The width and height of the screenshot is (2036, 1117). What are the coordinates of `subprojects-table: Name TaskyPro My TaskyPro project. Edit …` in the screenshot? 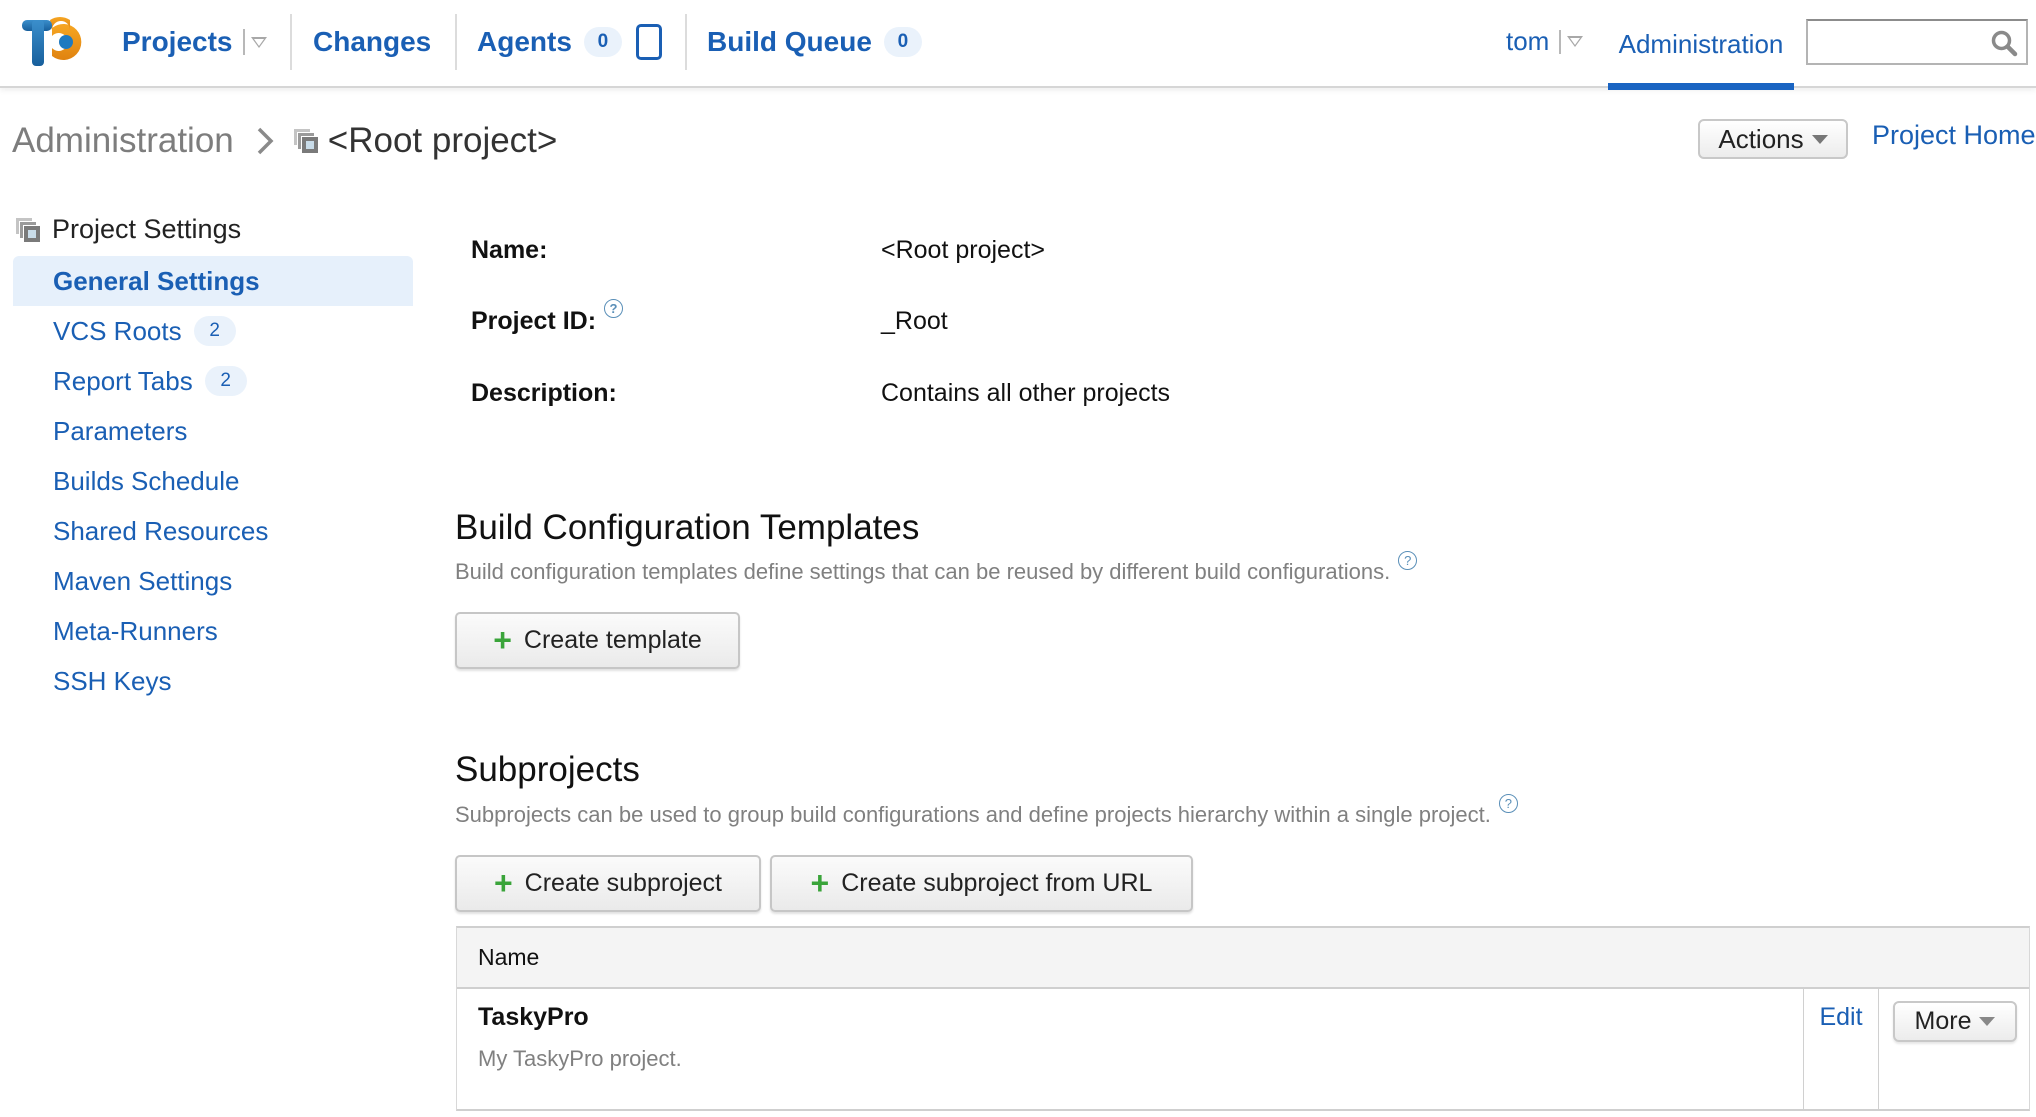 It's located at (1243, 1018).